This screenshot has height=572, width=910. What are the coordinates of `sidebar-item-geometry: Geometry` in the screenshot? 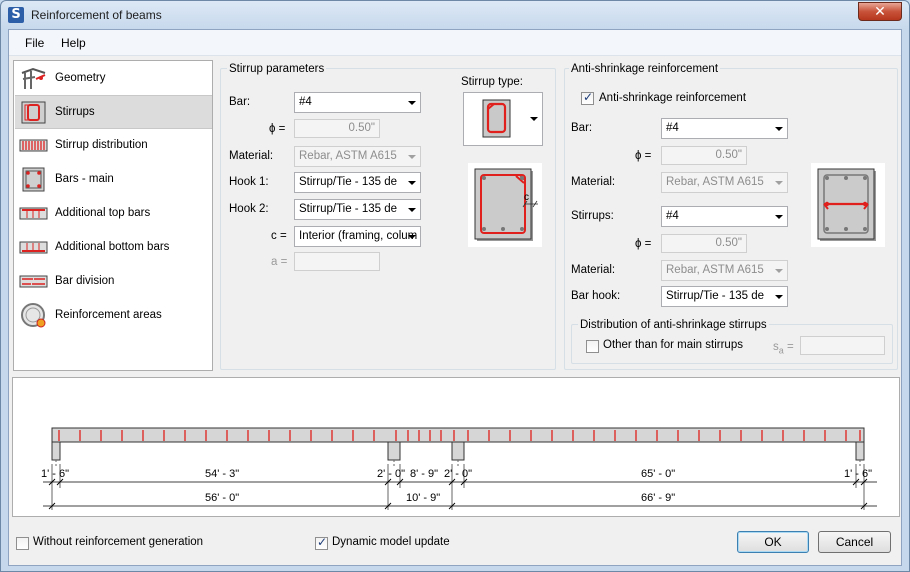 It's located at (113, 79).